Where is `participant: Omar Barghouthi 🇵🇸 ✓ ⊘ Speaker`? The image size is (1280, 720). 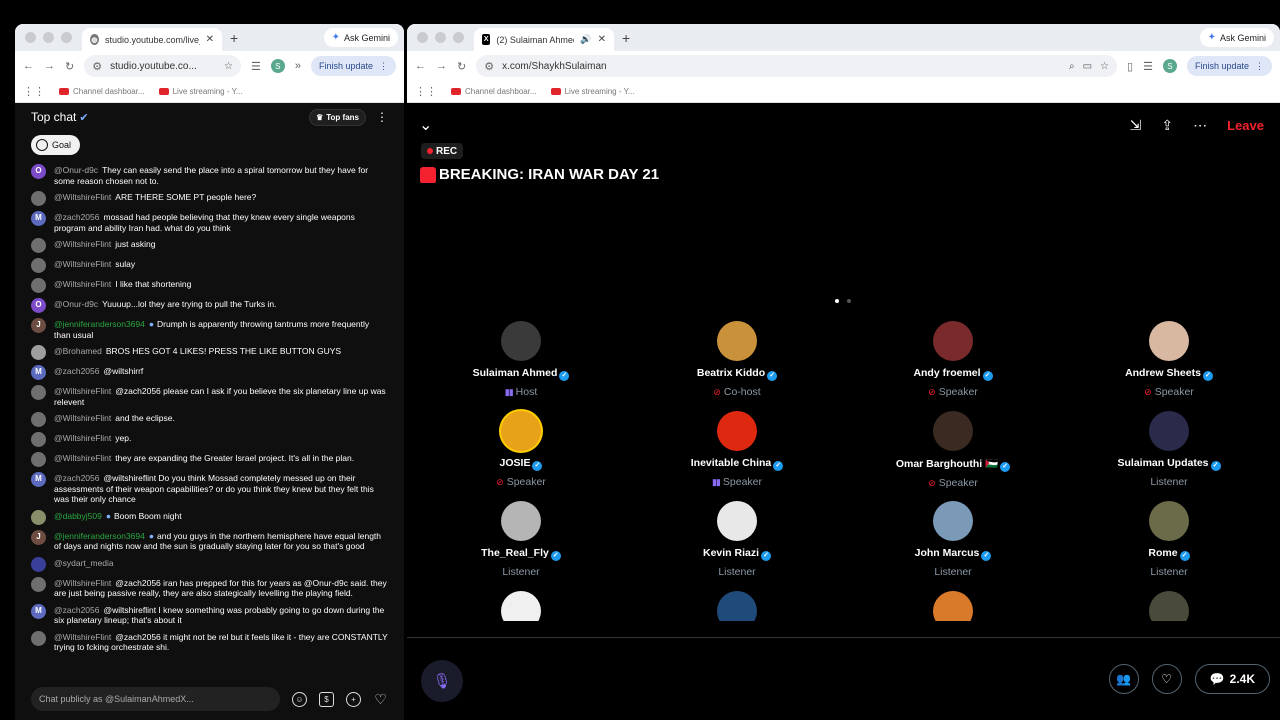 participant: Omar Barghouthi 🇵🇸 ✓ ⊘ Speaker is located at coordinates (953, 450).